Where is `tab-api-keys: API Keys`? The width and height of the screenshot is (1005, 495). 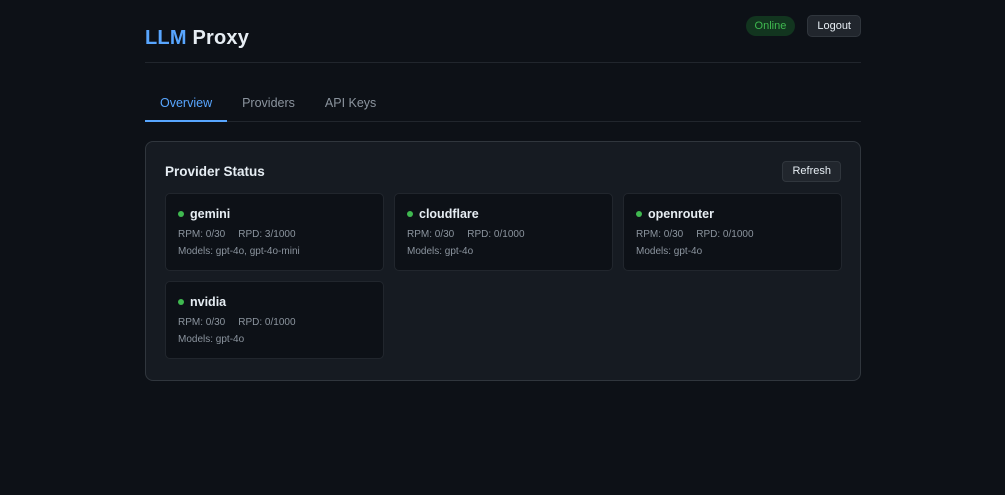 tab-api-keys: API Keys is located at coordinates (350, 103).